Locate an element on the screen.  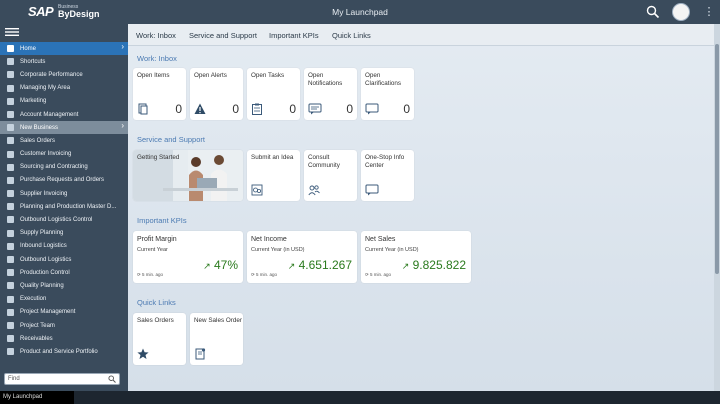
tile-open-items: Open Items 0 is located at coordinates (159, 94).